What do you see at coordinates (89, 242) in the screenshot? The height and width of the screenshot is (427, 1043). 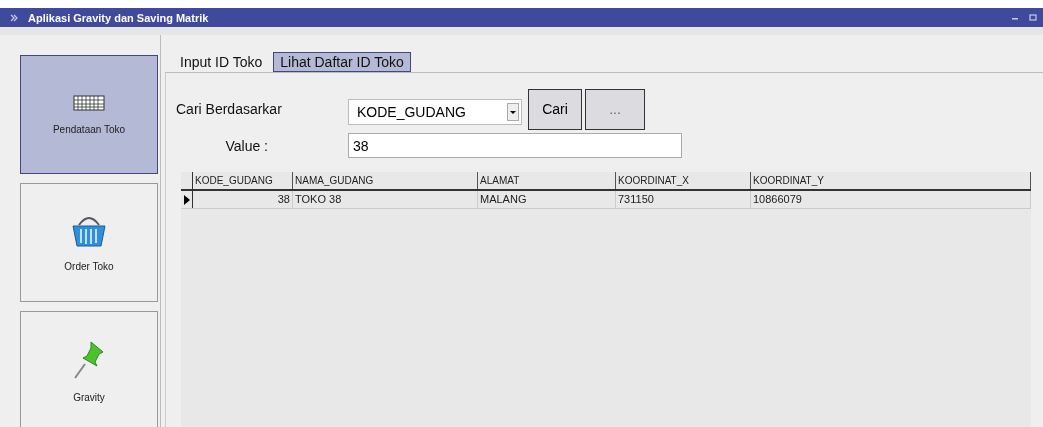 I see `sidebar-button: Order Toko` at bounding box center [89, 242].